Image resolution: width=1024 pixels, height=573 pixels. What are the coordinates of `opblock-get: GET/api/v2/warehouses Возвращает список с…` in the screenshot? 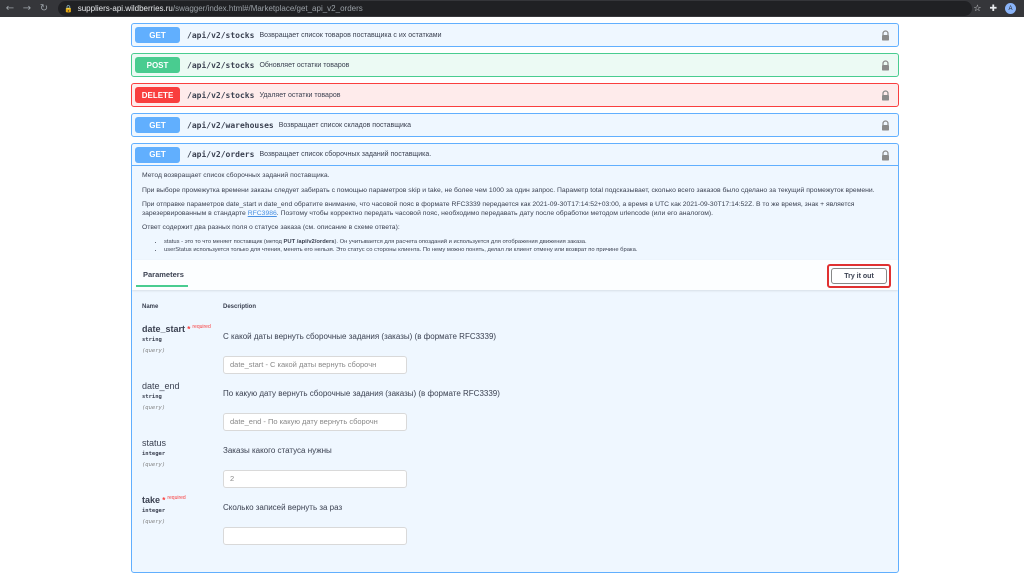 It's located at (515, 125).